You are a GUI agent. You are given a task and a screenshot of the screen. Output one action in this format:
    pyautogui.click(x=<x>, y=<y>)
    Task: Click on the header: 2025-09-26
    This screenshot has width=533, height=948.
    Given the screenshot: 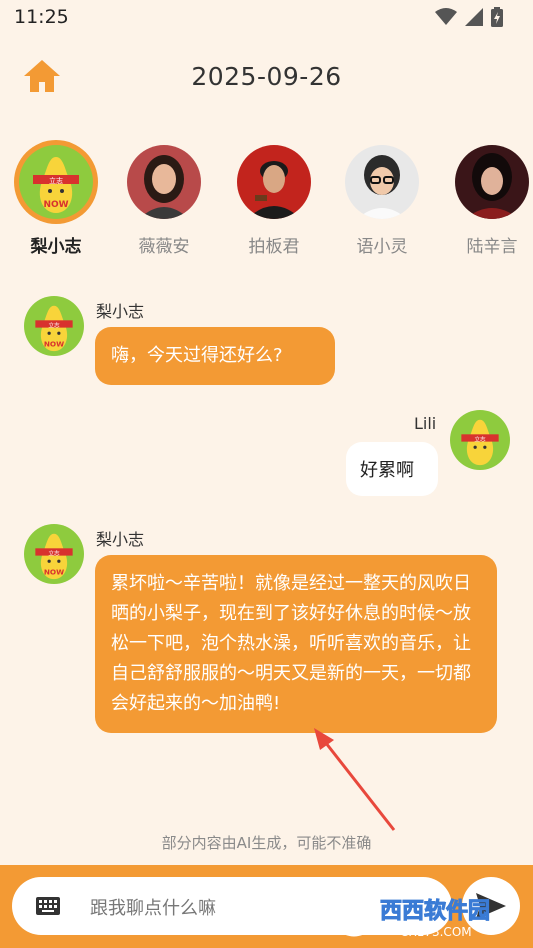 What is the action you would take?
    pyautogui.click(x=266, y=80)
    